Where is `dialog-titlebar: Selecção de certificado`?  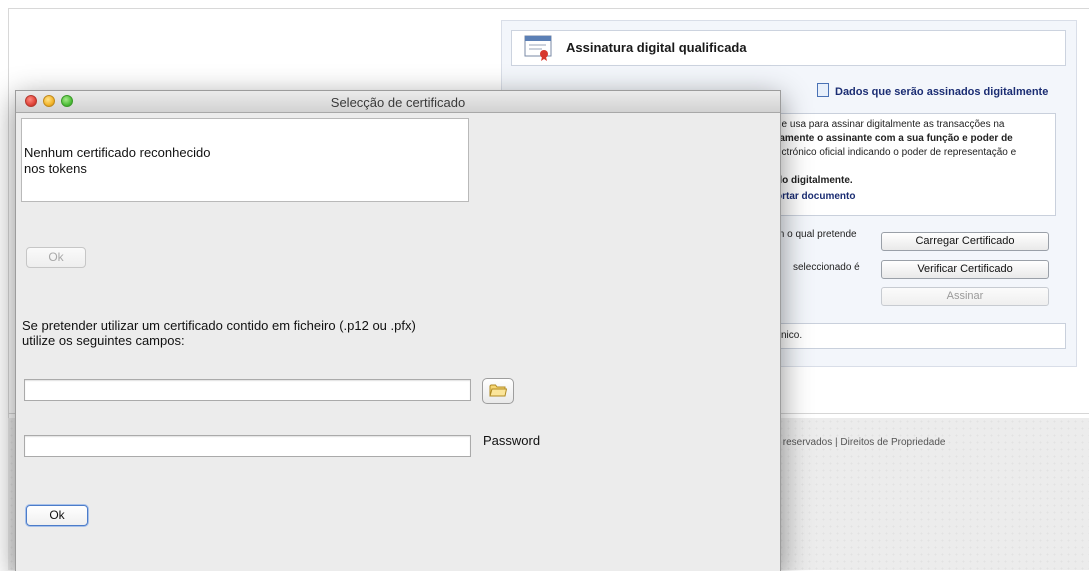 dialog-titlebar: Selecção de certificado is located at coordinates (398, 102).